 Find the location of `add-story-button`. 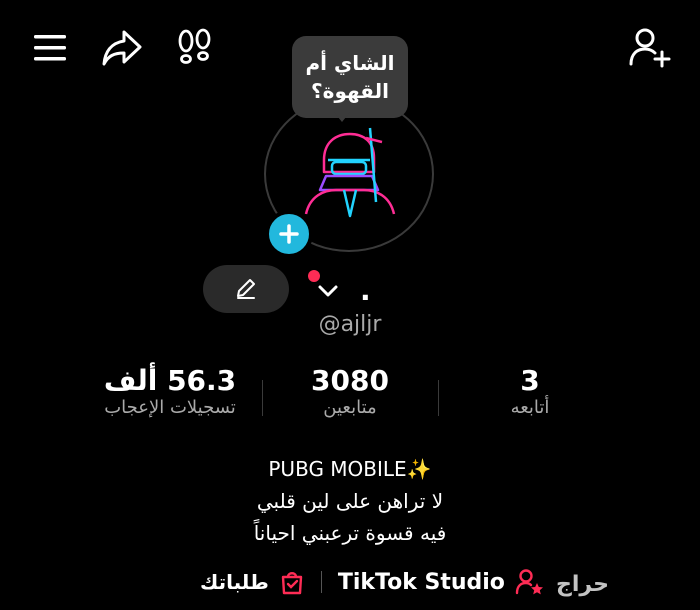

add-story-button is located at coordinates (289, 234).